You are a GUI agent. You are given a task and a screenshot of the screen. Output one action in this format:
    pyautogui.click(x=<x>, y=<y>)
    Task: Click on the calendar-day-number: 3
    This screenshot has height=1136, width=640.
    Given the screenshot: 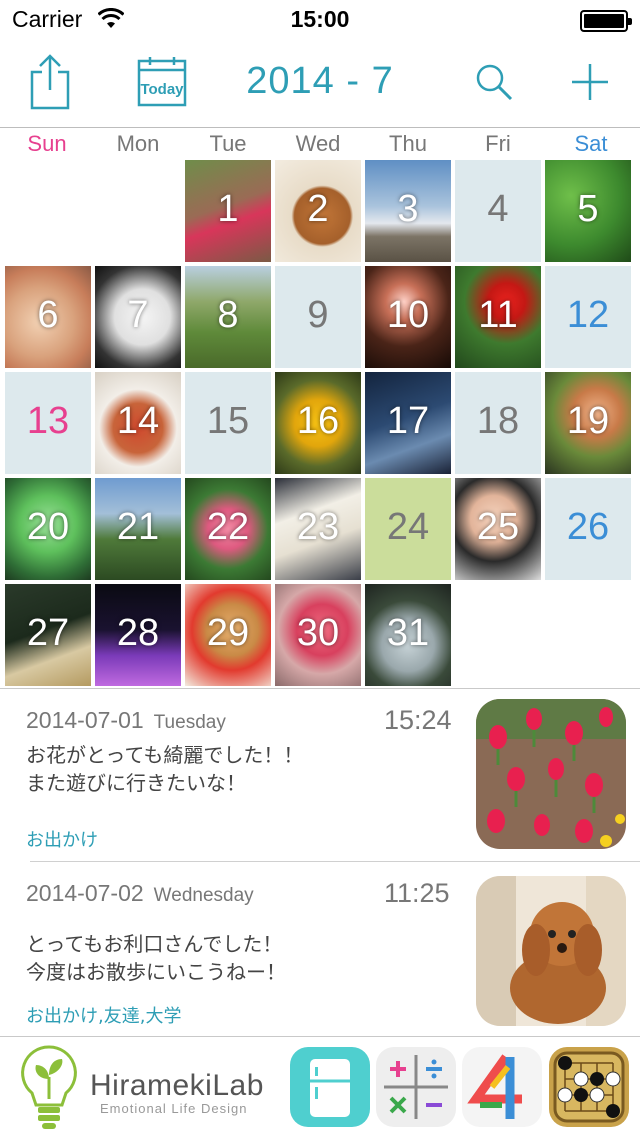 What is the action you would take?
    pyautogui.click(x=408, y=209)
    